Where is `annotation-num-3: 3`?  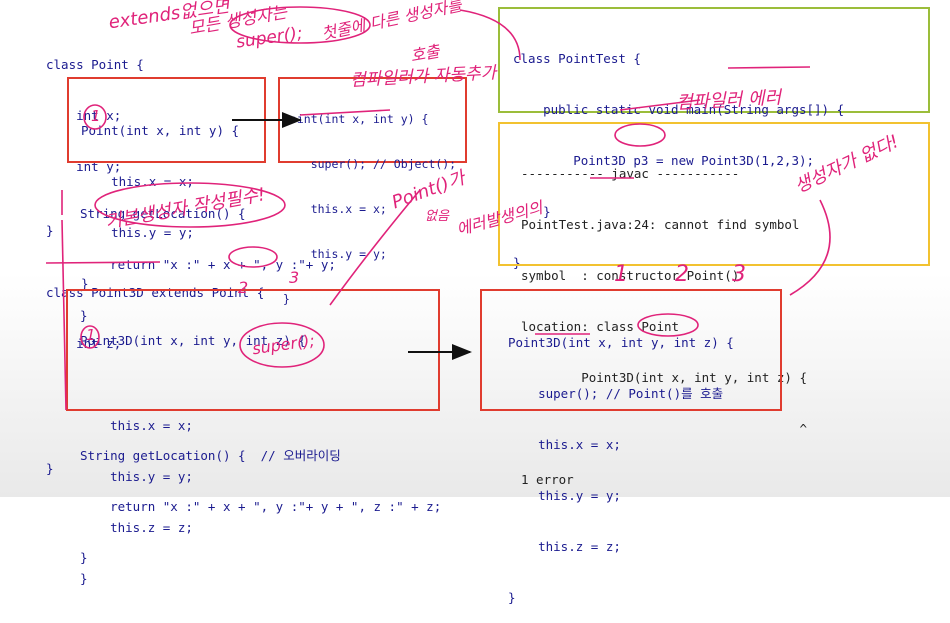
annotation-num-3: 3 is located at coordinates (739, 274).